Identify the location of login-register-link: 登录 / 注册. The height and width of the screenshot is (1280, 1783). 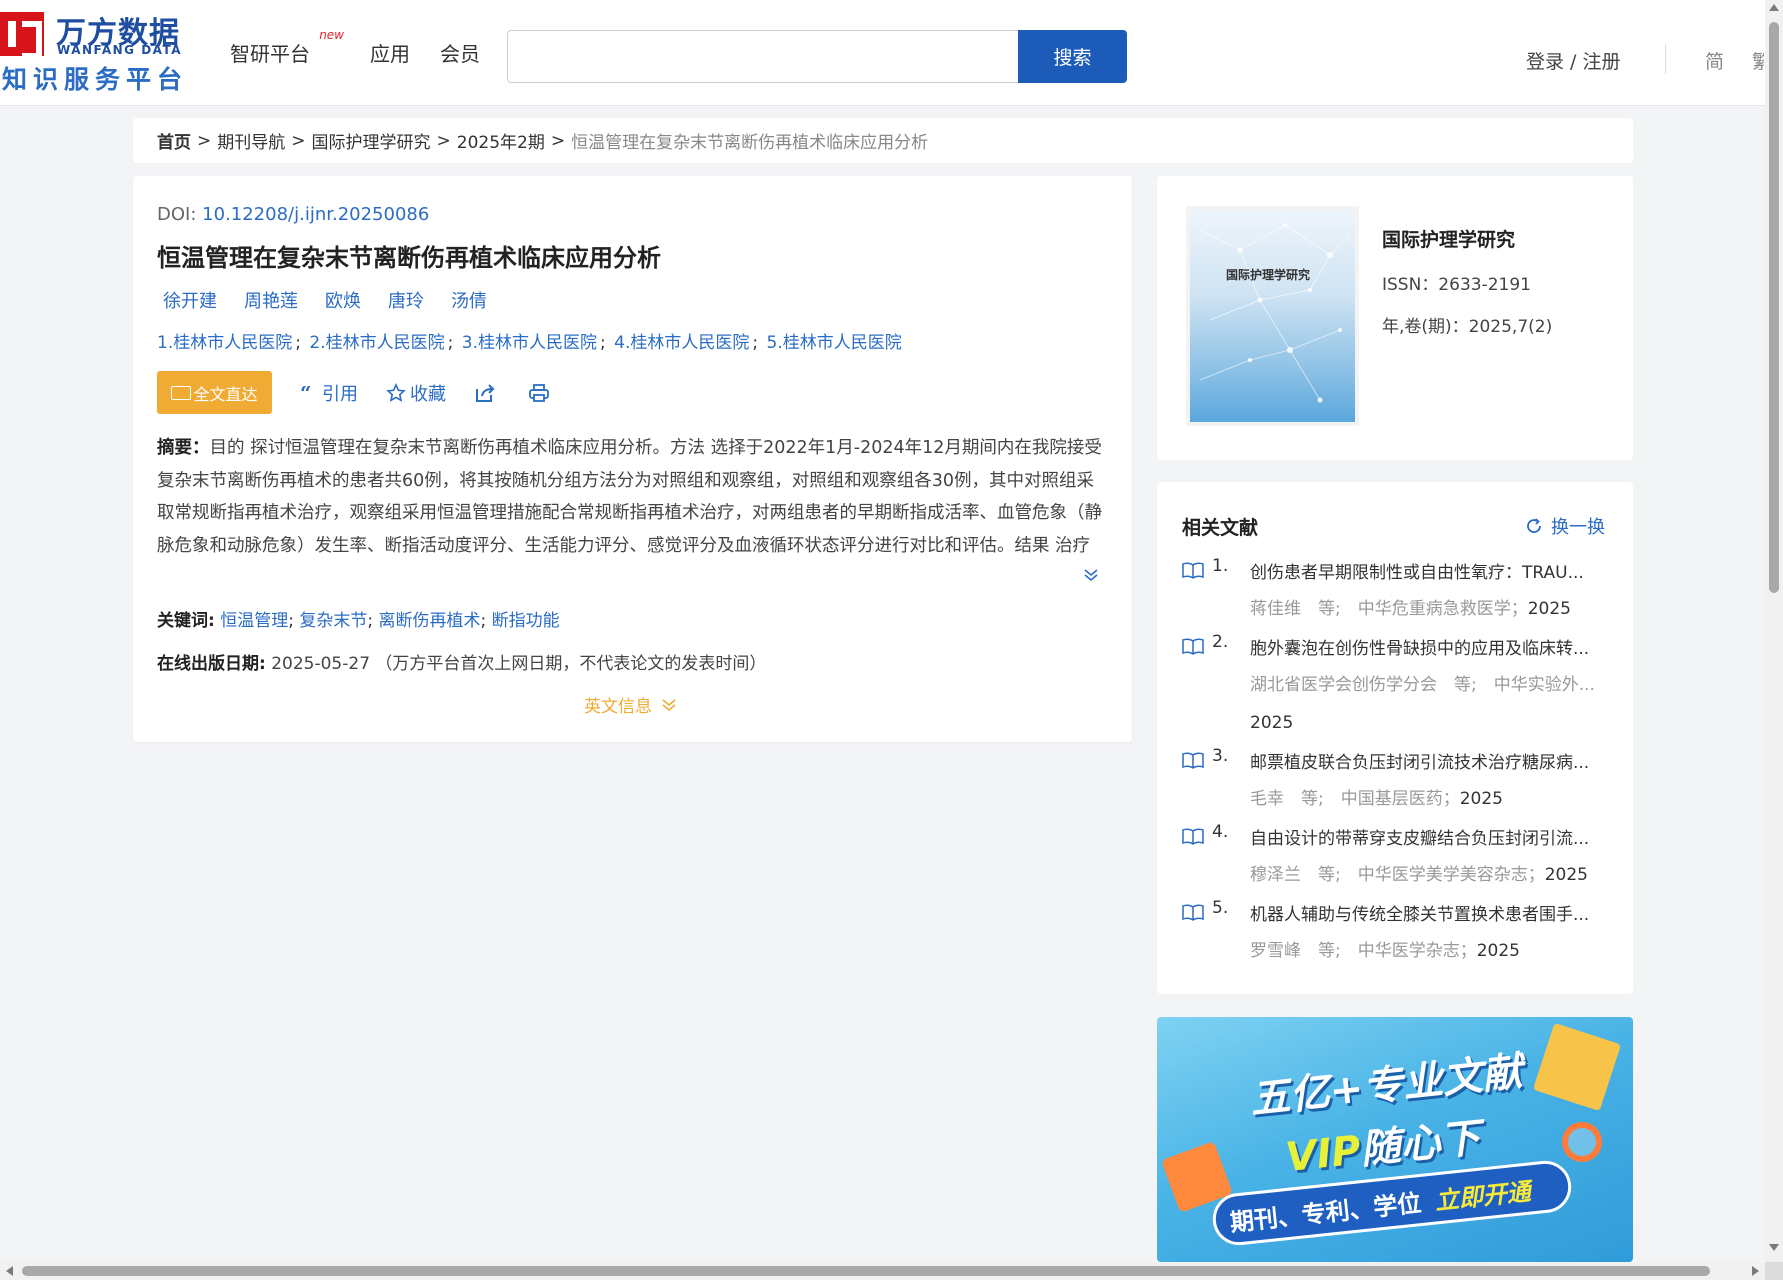
(1573, 60).